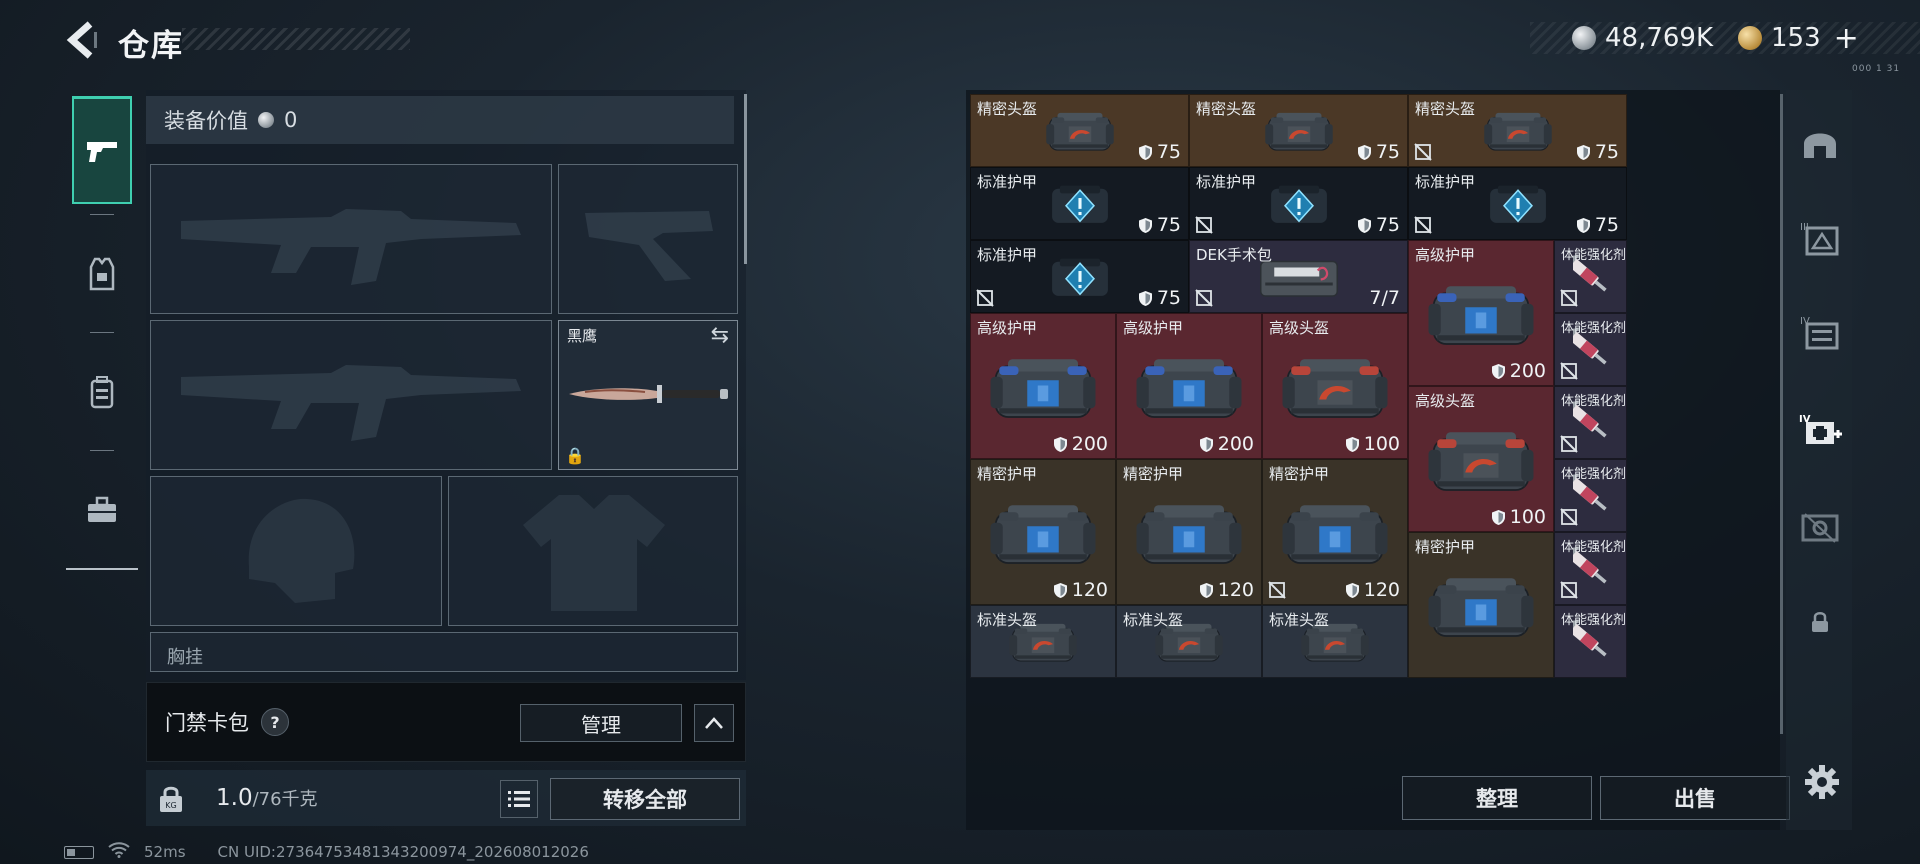  I want to click on not-insured-icon, so click(1569, 444).